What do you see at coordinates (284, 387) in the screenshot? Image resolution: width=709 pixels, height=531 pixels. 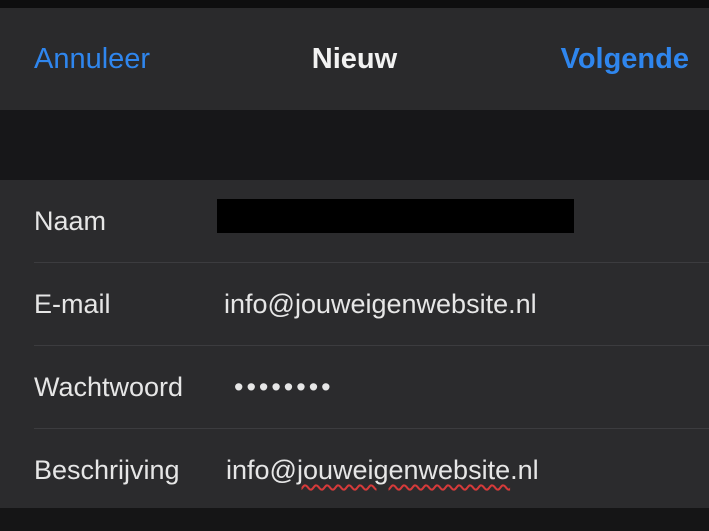 I see `password-field: ••••••••` at bounding box center [284, 387].